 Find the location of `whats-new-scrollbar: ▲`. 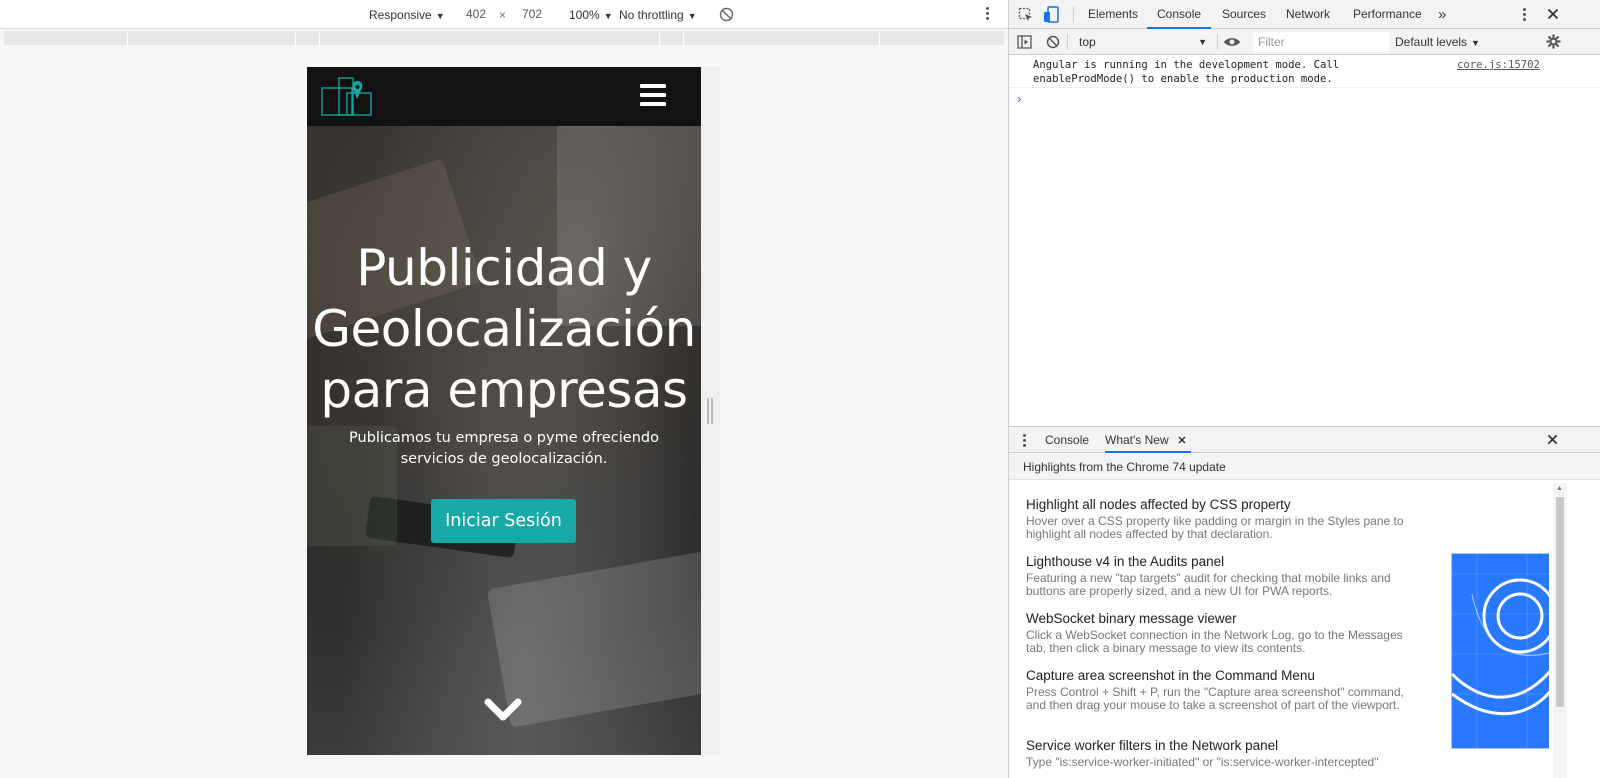

whats-new-scrollbar: ▲ is located at coordinates (1560, 630).